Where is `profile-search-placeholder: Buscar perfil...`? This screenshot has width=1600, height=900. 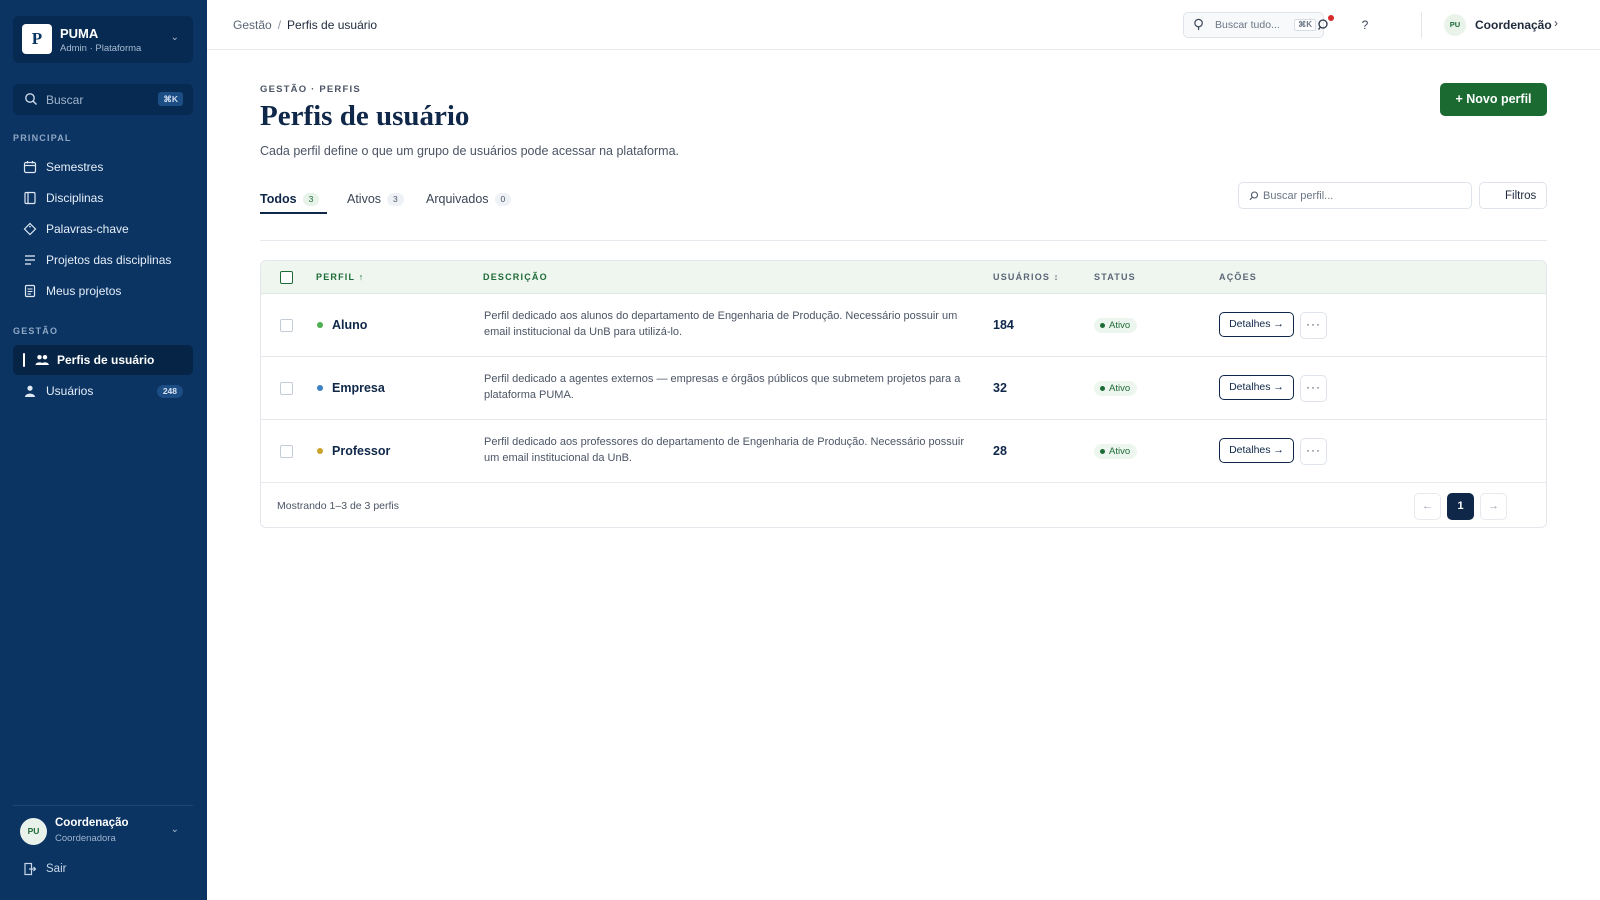 profile-search-placeholder: Buscar perfil... is located at coordinates (1298, 196).